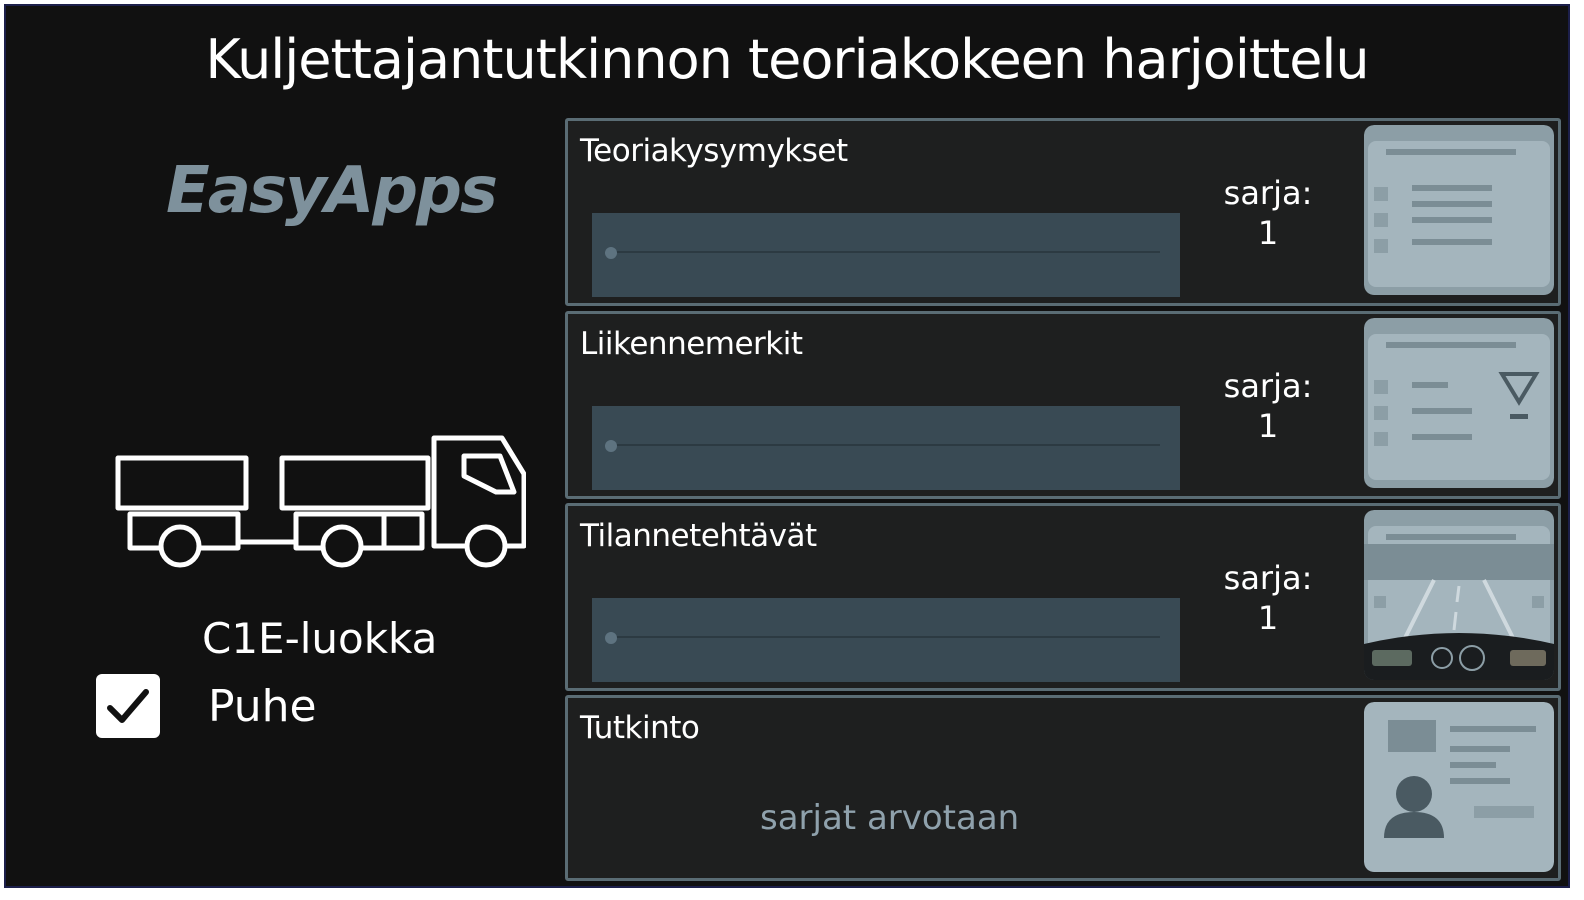  I want to click on speech-checkbox, so click(128, 706).